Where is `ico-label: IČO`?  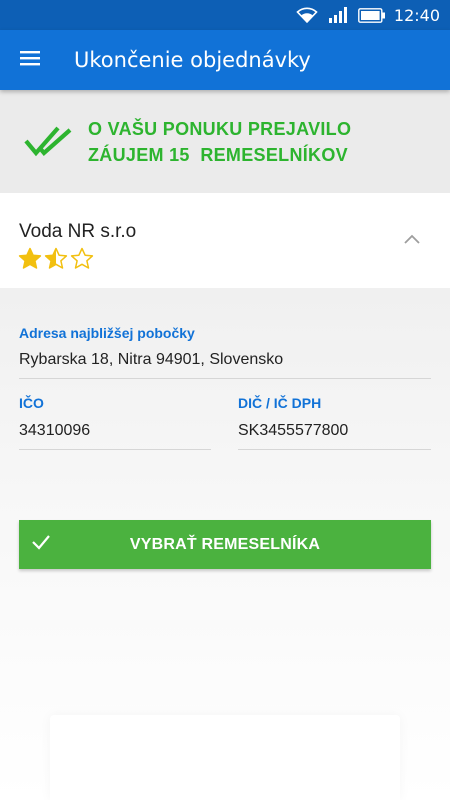
ico-label: IČO is located at coordinates (31, 403).